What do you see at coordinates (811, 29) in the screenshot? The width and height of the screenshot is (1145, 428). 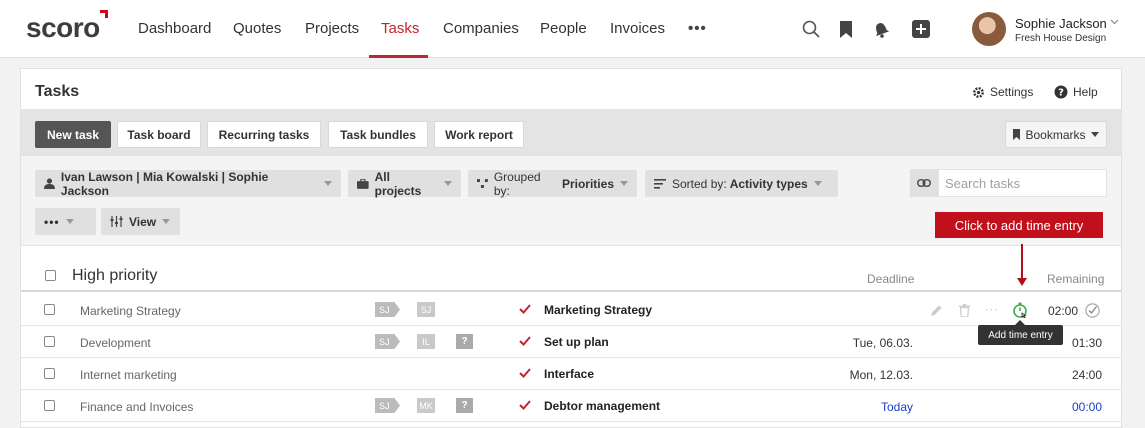 I see `search-icon` at bounding box center [811, 29].